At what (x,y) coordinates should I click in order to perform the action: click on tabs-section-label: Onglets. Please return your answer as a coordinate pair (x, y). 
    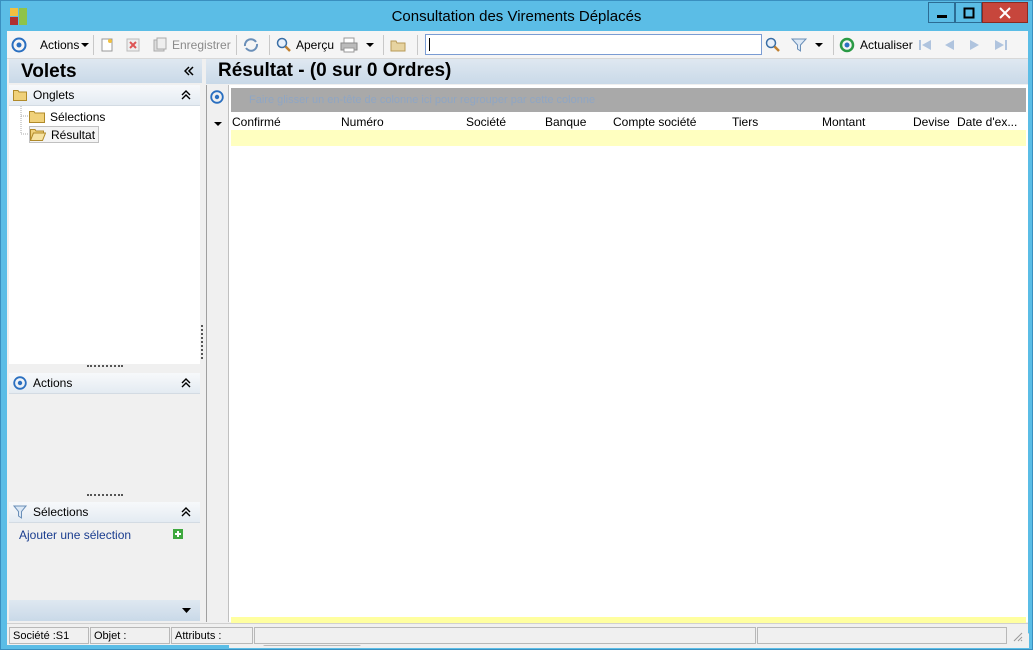
    Looking at the image, I should click on (54, 95).